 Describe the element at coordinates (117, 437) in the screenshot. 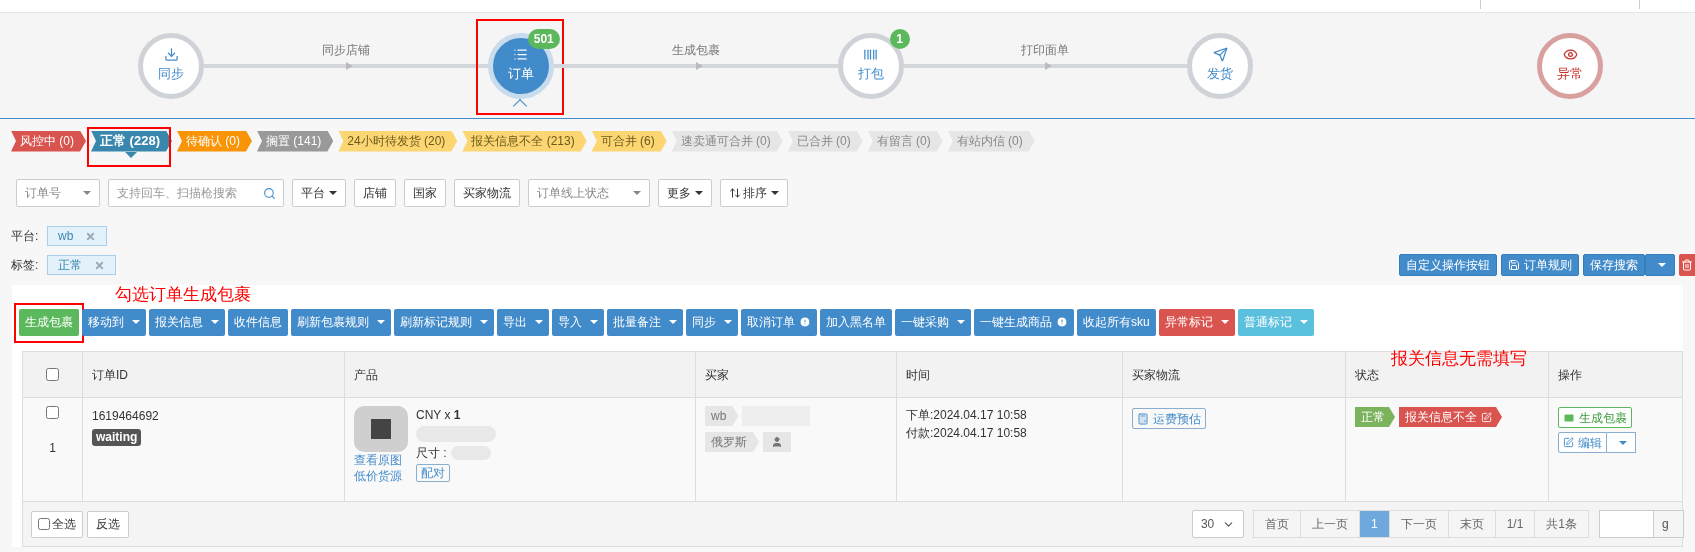

I see `order-status-badge: waiting` at that location.